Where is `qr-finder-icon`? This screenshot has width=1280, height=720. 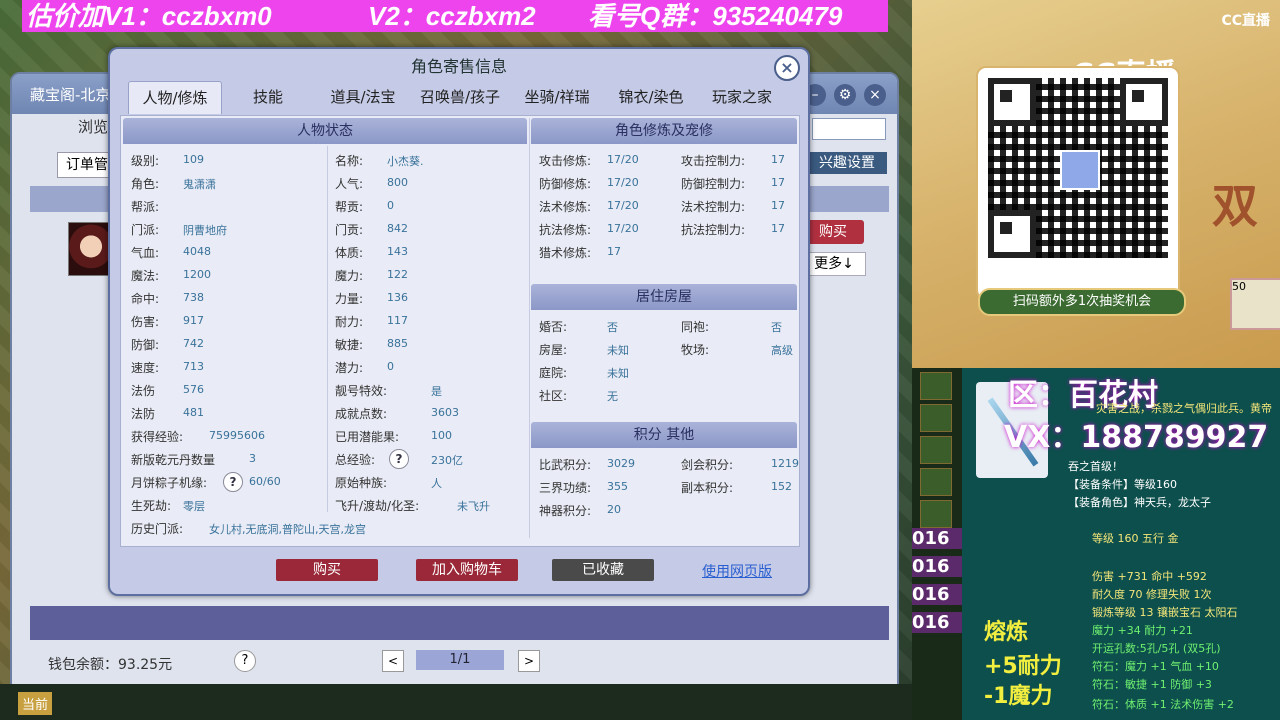
qr-finder-icon is located at coordinates (1012, 102).